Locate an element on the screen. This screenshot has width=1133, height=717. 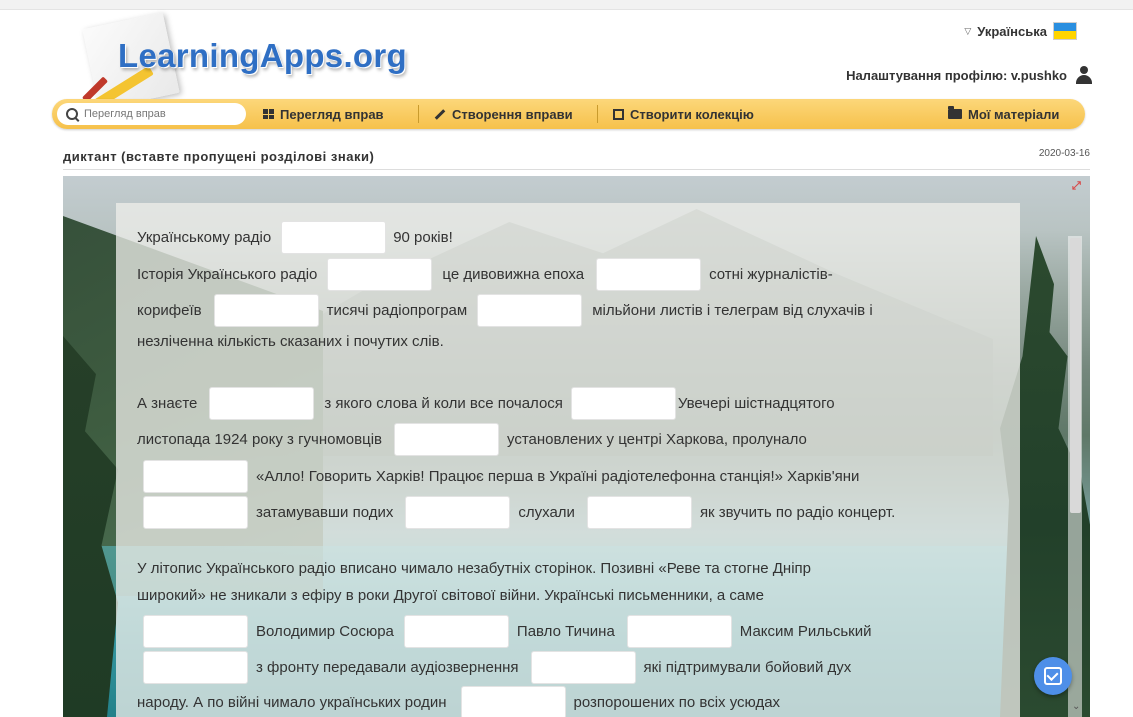
profile-label: Налаштування профілю: v.pushko is located at coordinates (956, 75).